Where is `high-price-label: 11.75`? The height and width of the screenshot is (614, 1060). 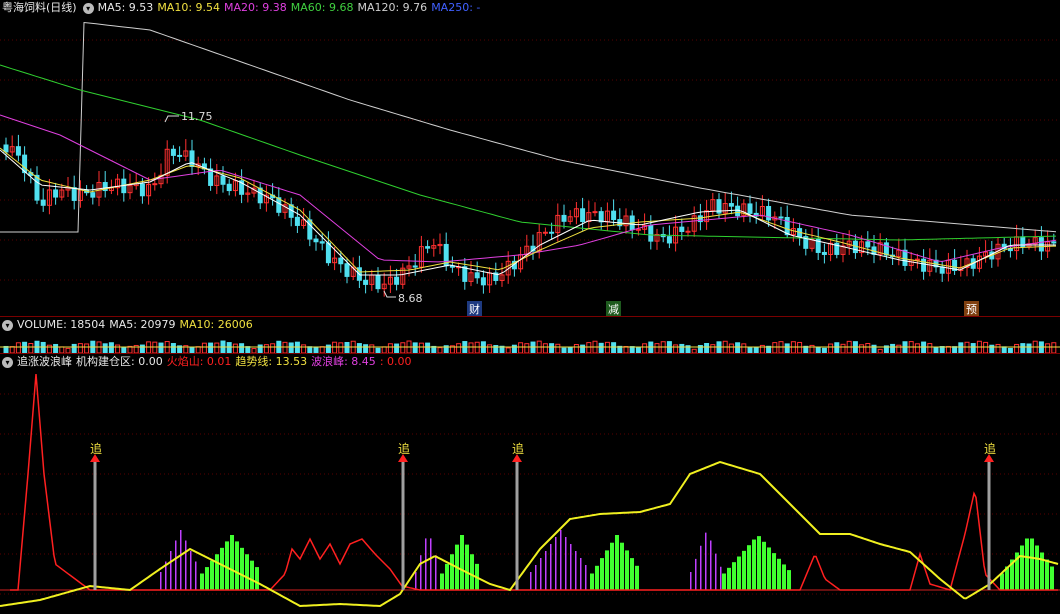 high-price-label: 11.75 is located at coordinates (197, 116).